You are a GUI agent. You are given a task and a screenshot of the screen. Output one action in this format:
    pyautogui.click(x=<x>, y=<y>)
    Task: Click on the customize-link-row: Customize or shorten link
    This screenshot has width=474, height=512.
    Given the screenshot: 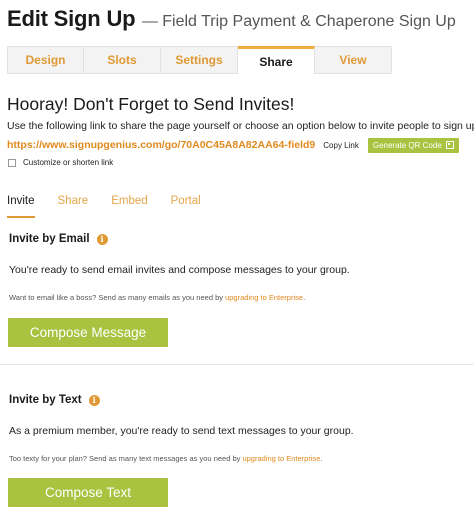 What is the action you would take?
    pyautogui.click(x=60, y=162)
    